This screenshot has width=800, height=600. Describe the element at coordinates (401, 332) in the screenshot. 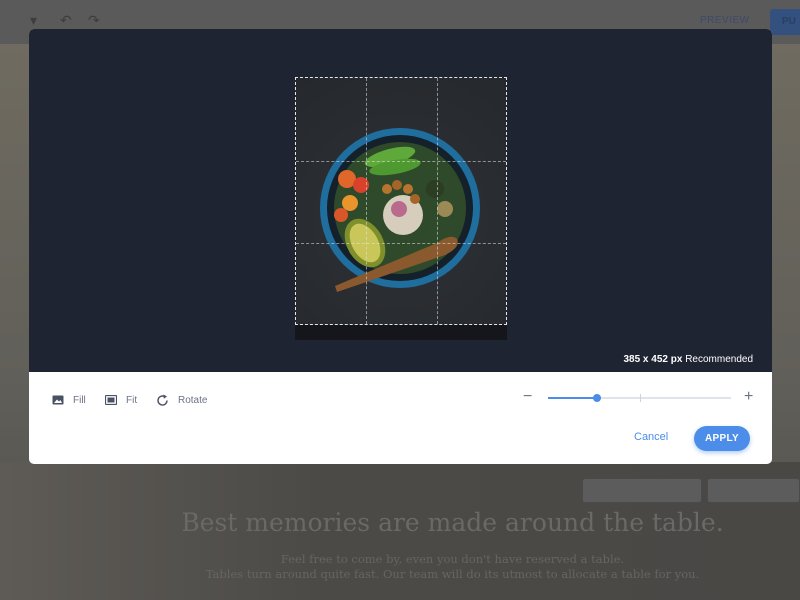

I see `image-overflow-strip` at that location.